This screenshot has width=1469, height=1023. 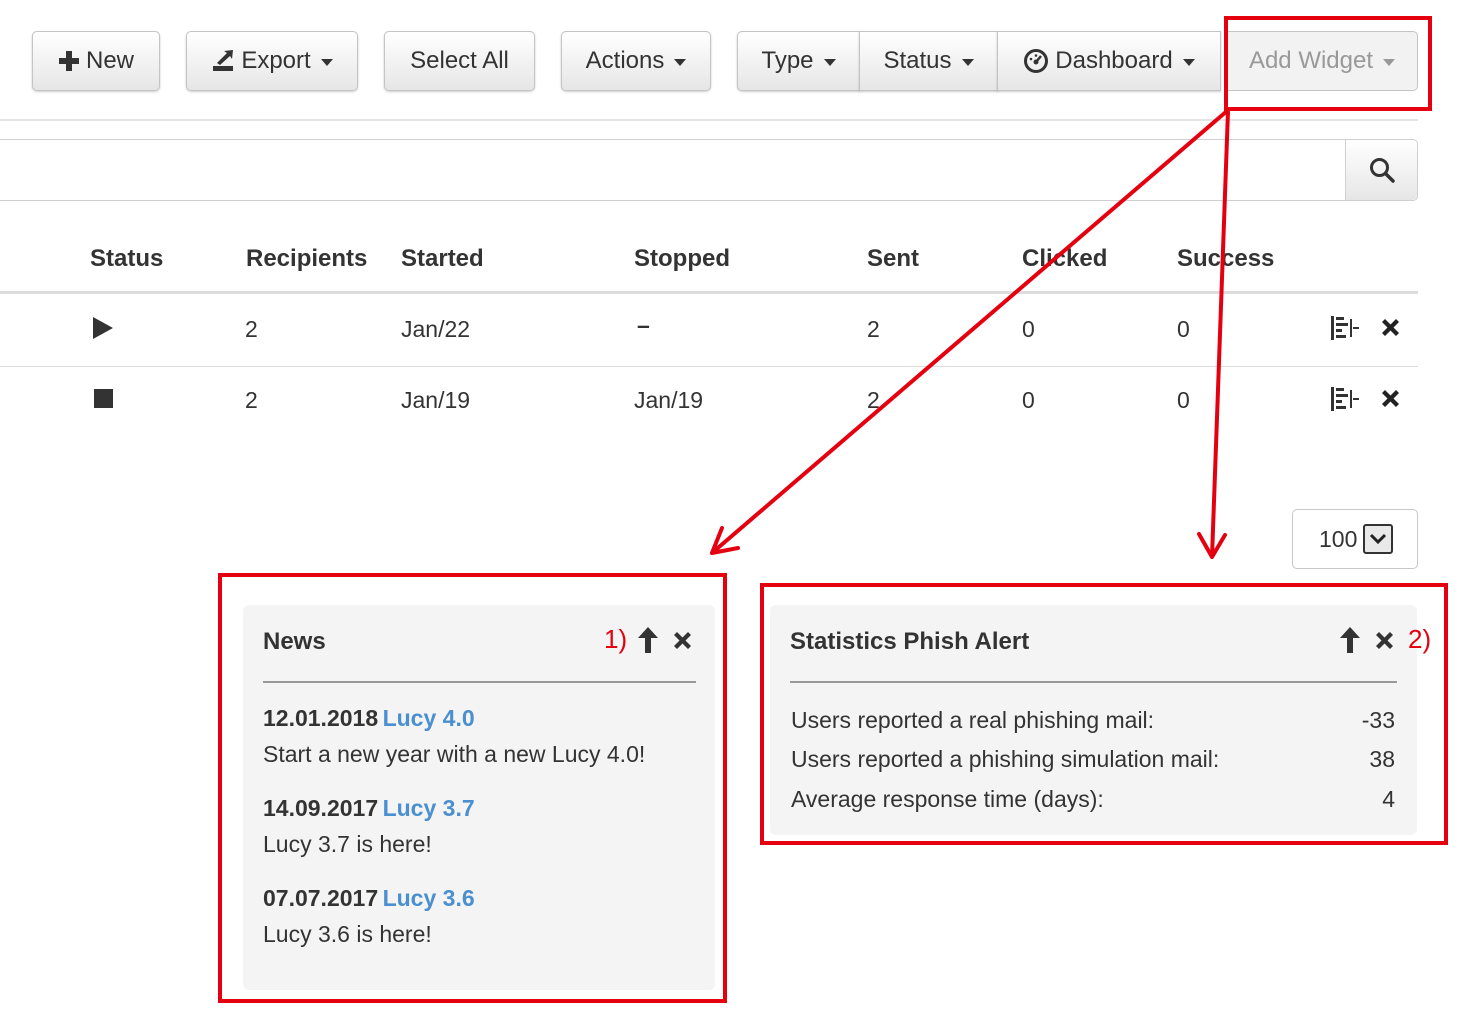 I want to click on search-bar, so click(x=709, y=170).